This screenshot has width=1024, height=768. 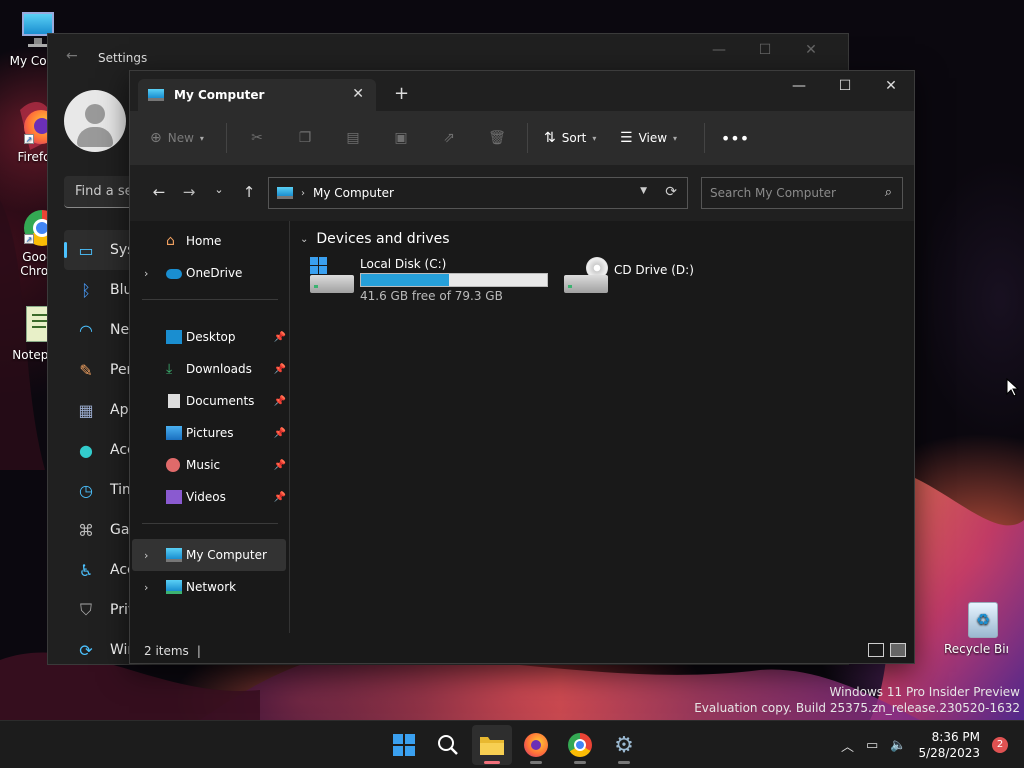 I want to click on clock: 8:36 PM 5/28/2023, so click(x=949, y=745).